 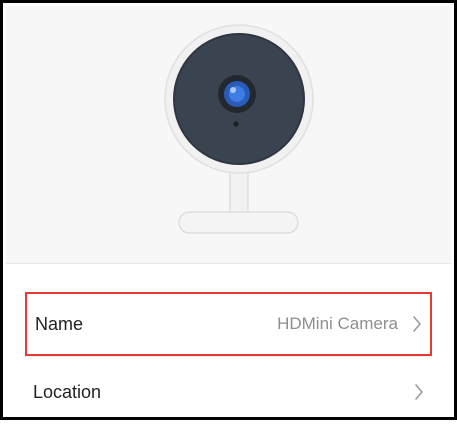 I want to click on location-row: Location, so click(x=228, y=392).